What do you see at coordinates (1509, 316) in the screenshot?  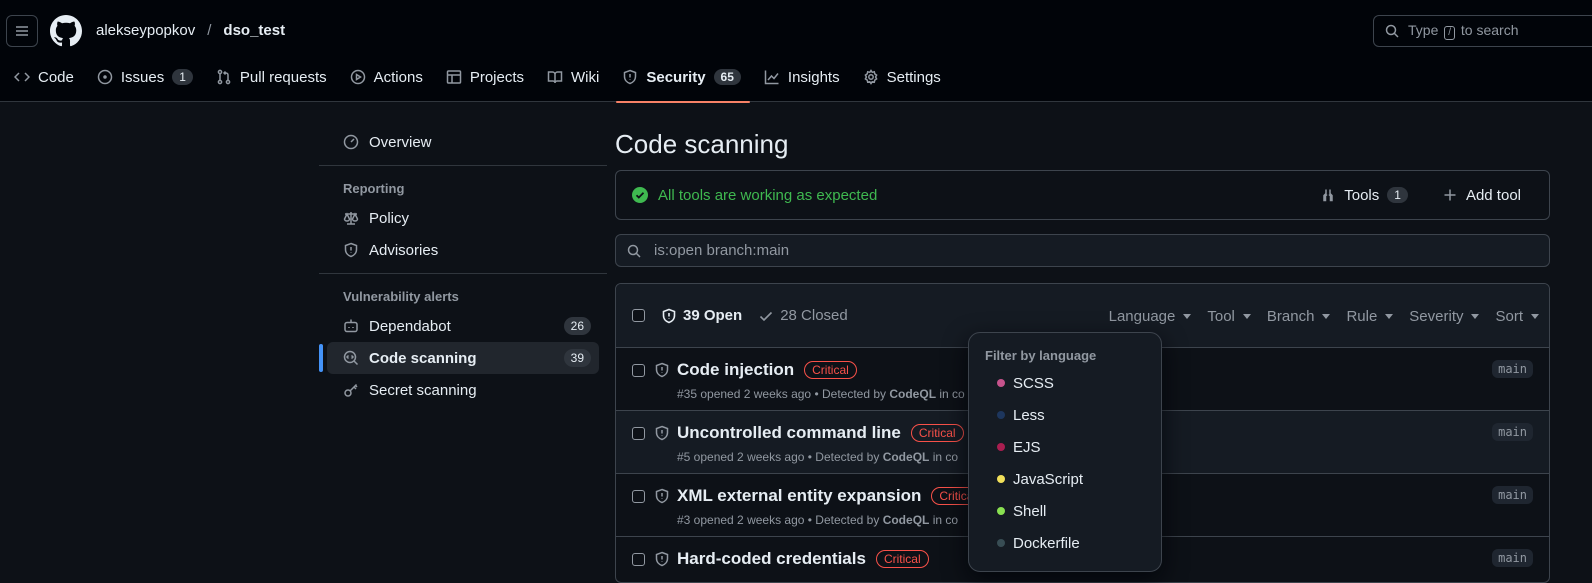 I see `filter-sort-label: Sort` at bounding box center [1509, 316].